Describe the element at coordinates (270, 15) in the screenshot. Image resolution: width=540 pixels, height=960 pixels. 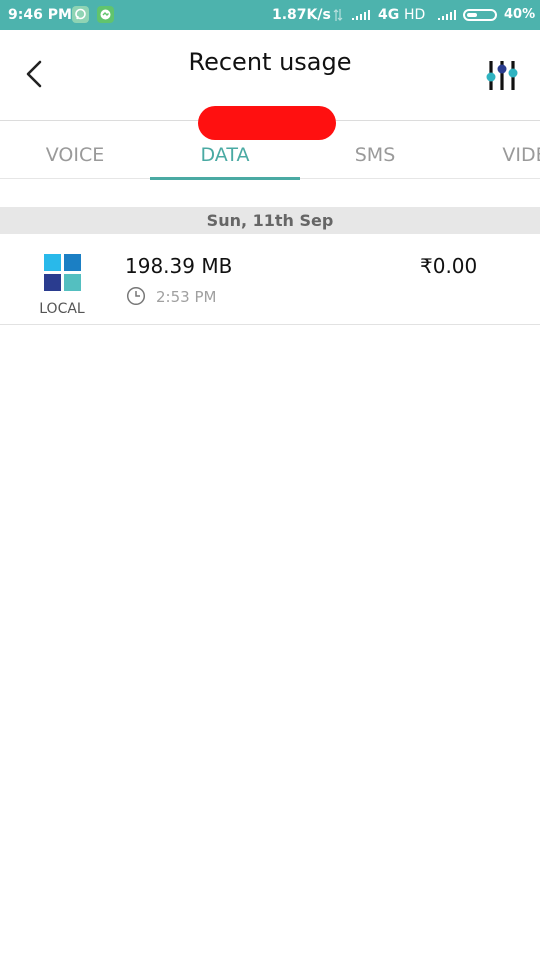
I see `status-bar: 9:46 PM 1.87K/s 4G HD 40%` at that location.